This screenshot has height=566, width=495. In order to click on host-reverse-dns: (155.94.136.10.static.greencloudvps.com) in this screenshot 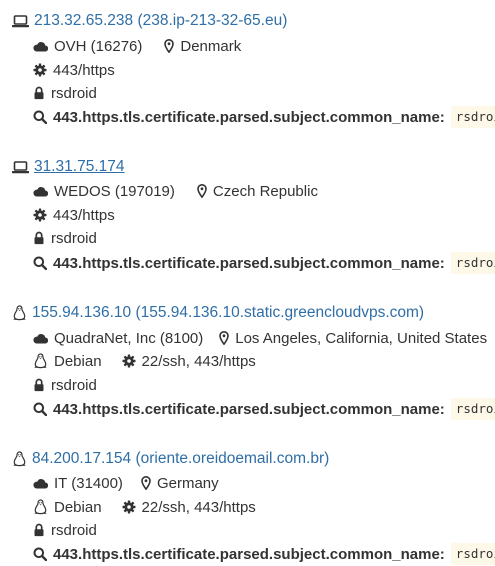, I will do `click(280, 312)`.